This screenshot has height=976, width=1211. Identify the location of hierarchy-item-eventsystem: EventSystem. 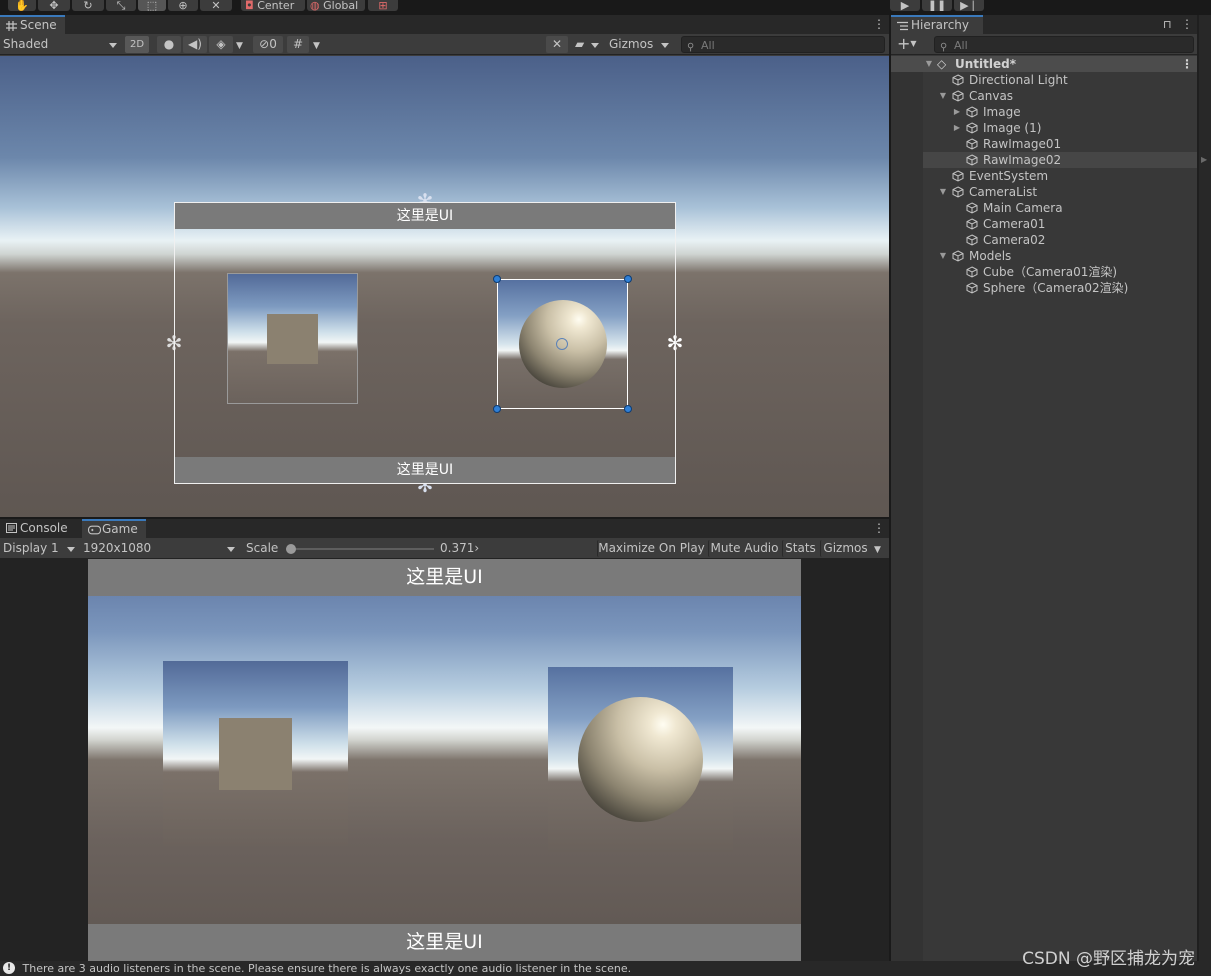
(1044, 176).